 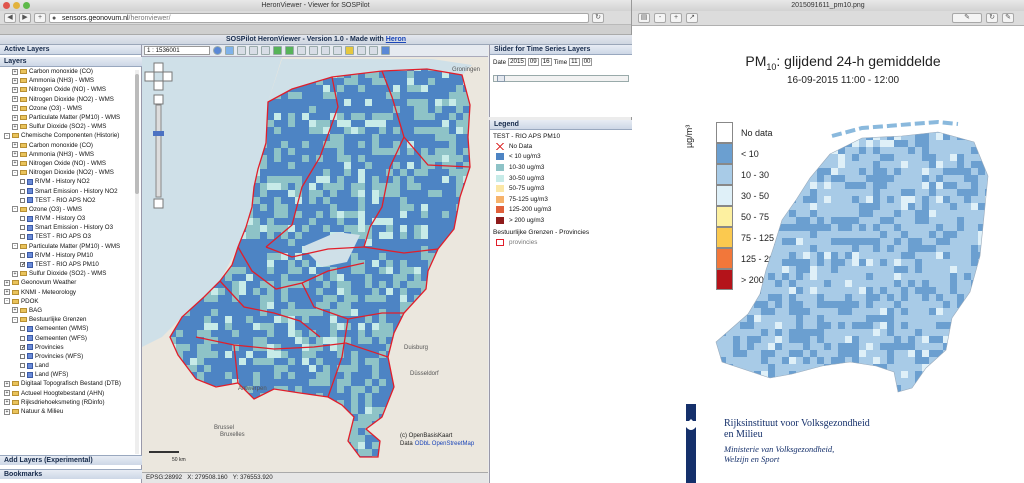 I want to click on tree-item: TEST - RIO APS O3, so click(x=70, y=236).